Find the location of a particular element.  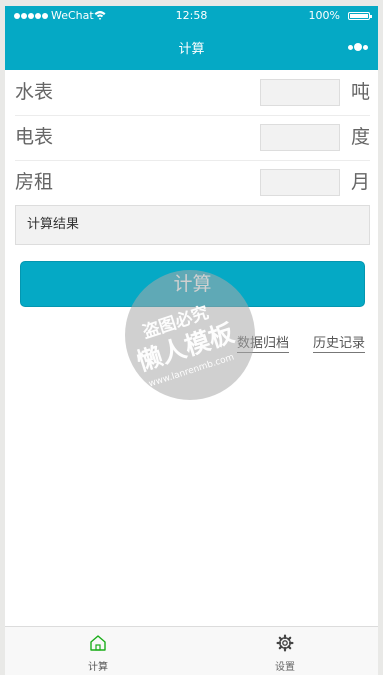

status-bar: WeChat 12:58 100% is located at coordinates (191, 16).